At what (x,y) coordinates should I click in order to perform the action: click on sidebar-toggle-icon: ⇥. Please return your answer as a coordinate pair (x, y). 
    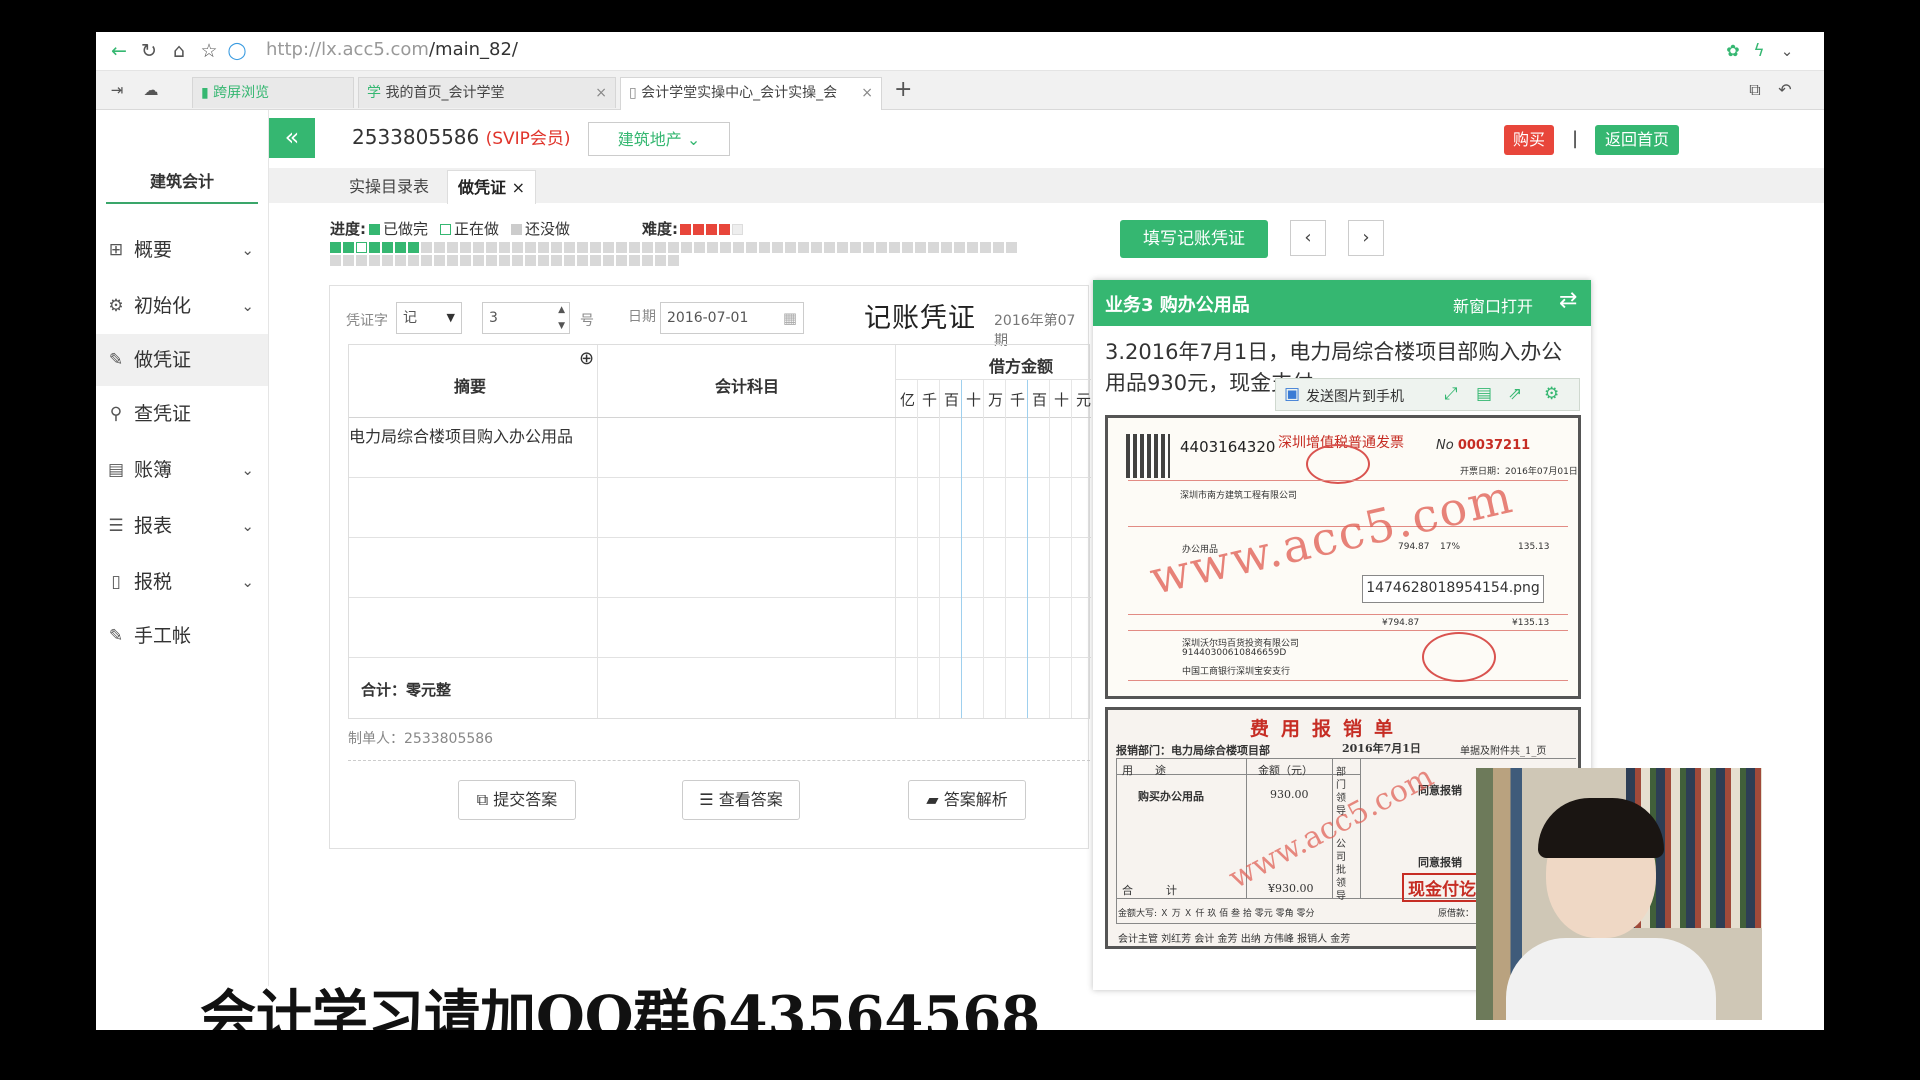
    Looking at the image, I should click on (117, 90).